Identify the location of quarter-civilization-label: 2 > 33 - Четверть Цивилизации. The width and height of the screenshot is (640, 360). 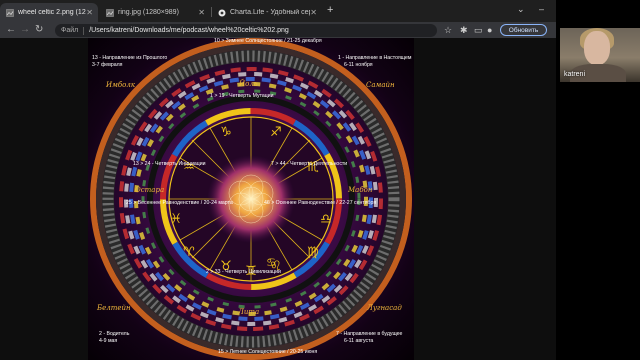
(243, 272).